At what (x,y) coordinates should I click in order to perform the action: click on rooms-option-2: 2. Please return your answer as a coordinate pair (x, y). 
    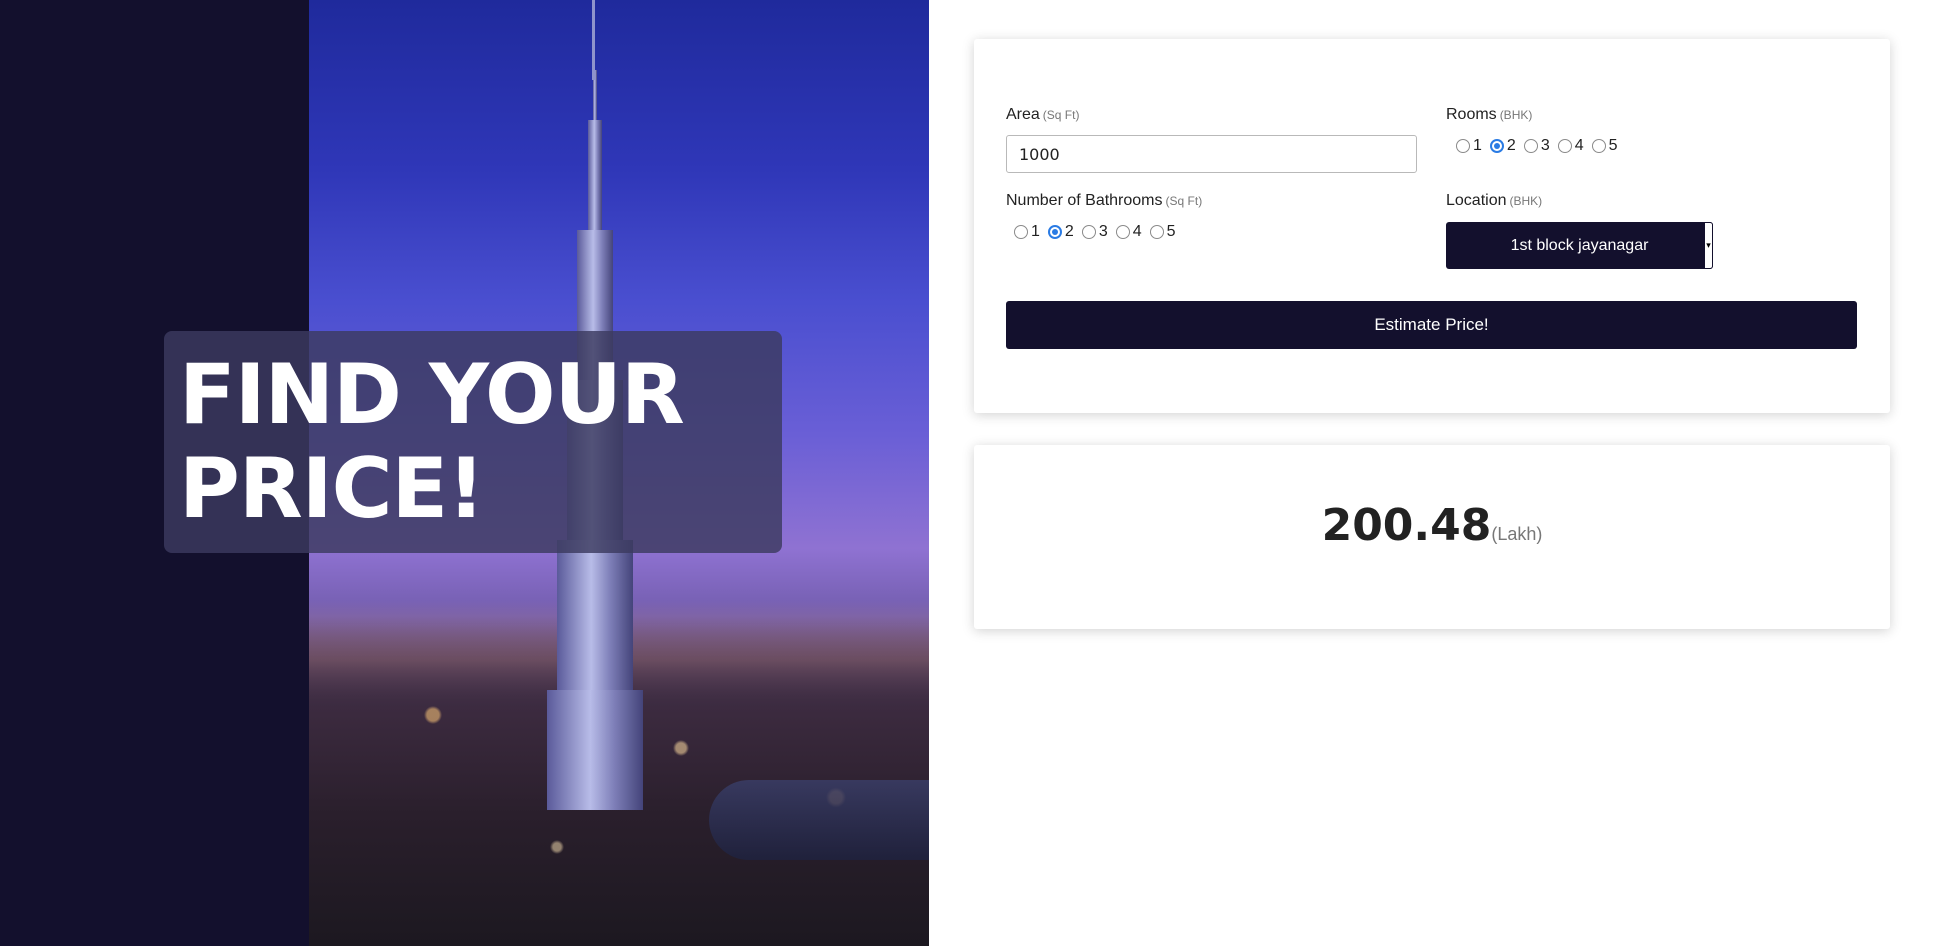
    Looking at the image, I should click on (1502, 146).